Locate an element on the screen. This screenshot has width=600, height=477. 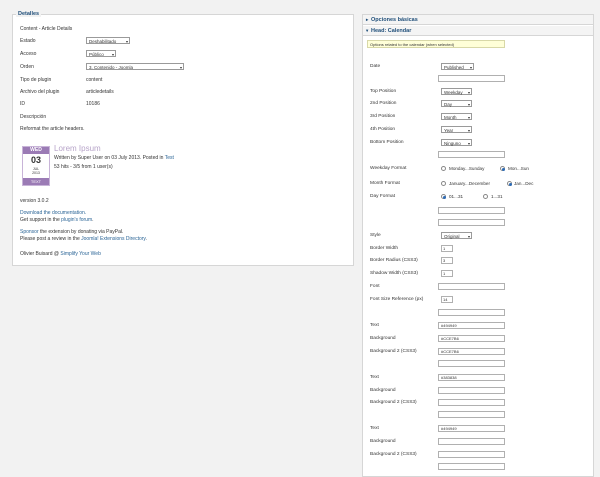
background-2-3-input is located at coordinates (471, 454).